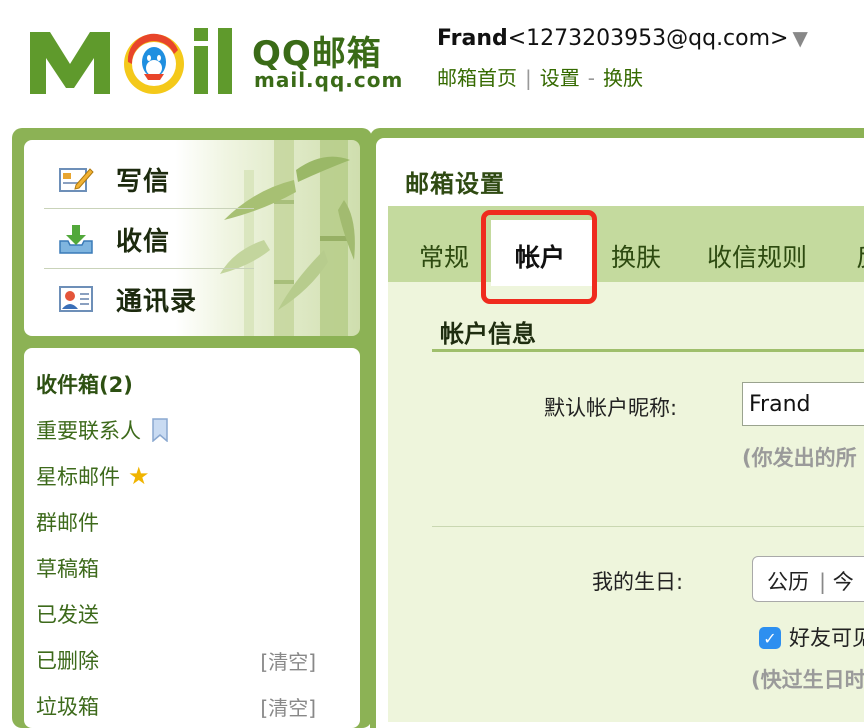 Image resolution: width=864 pixels, height=728 pixels. I want to click on folder-label: 草稿箱, so click(67, 569).